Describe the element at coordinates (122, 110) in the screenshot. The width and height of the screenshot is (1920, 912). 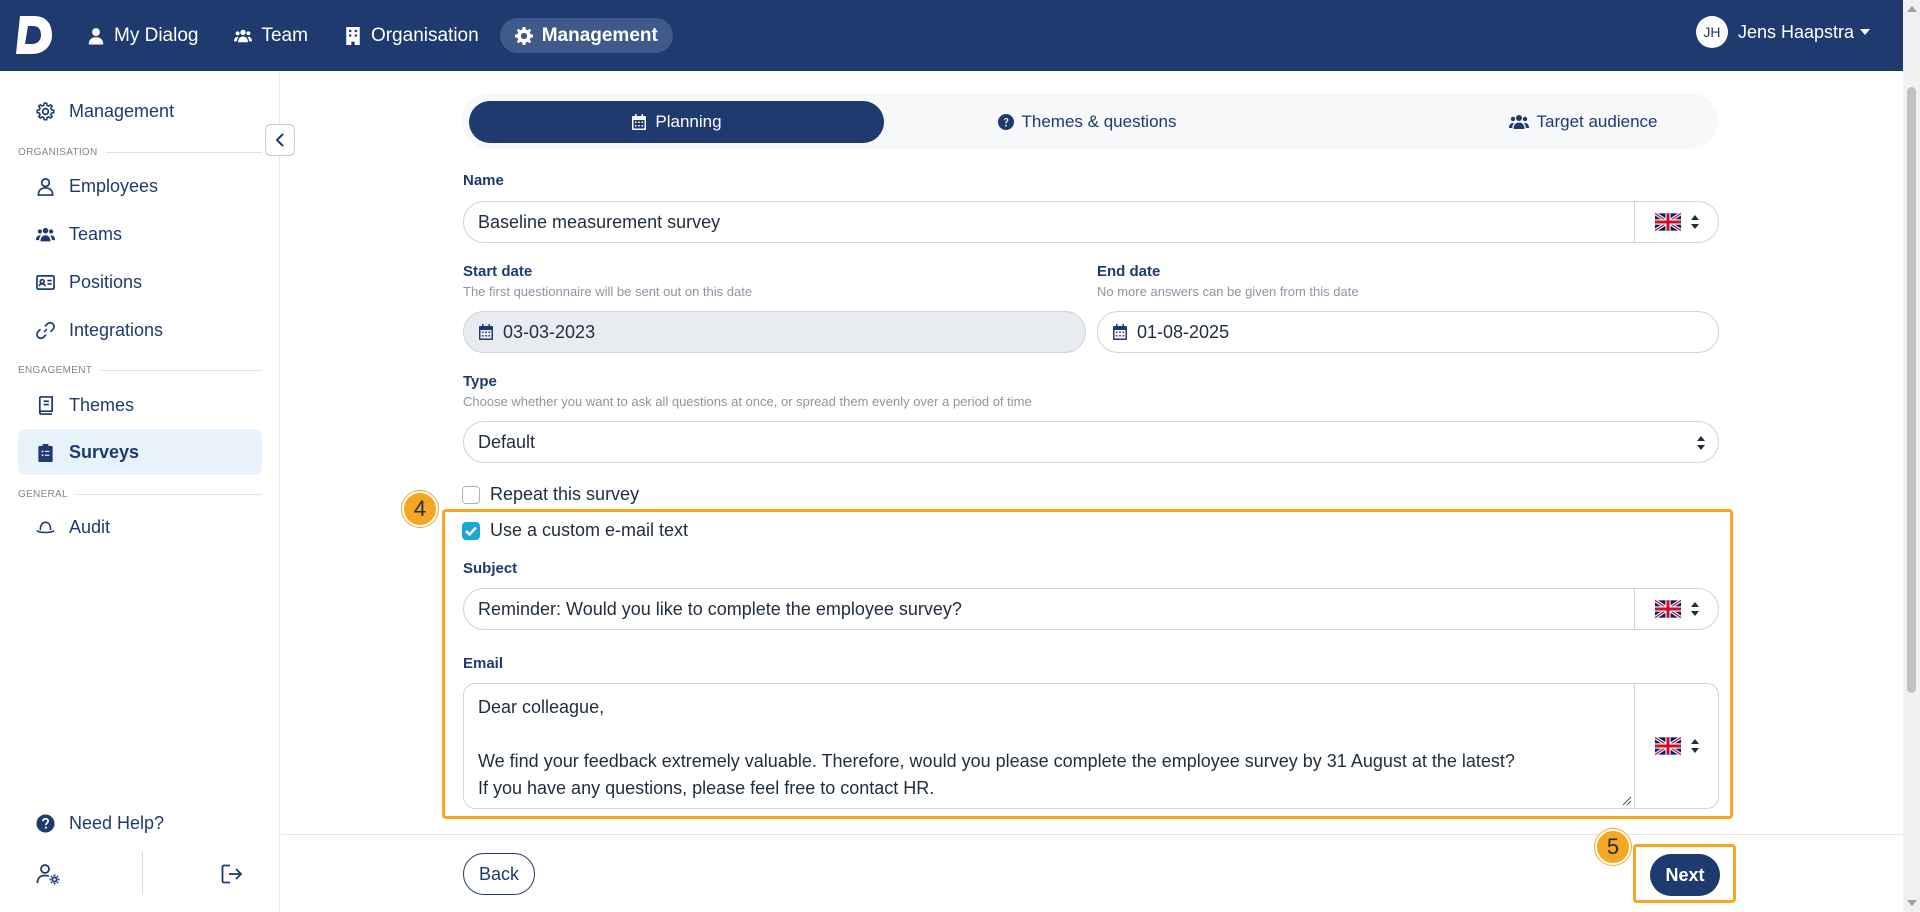
I see `sidebar-item-label: Management` at that location.